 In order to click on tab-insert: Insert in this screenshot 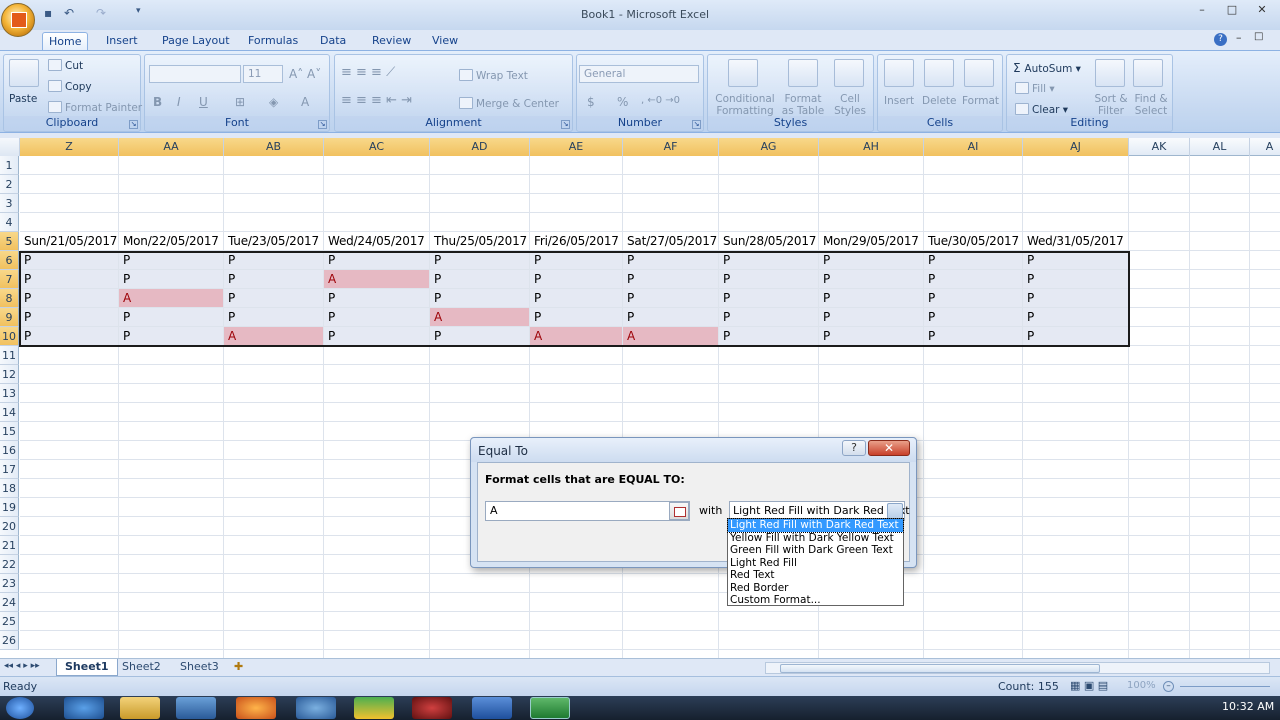, I will do `click(122, 41)`.